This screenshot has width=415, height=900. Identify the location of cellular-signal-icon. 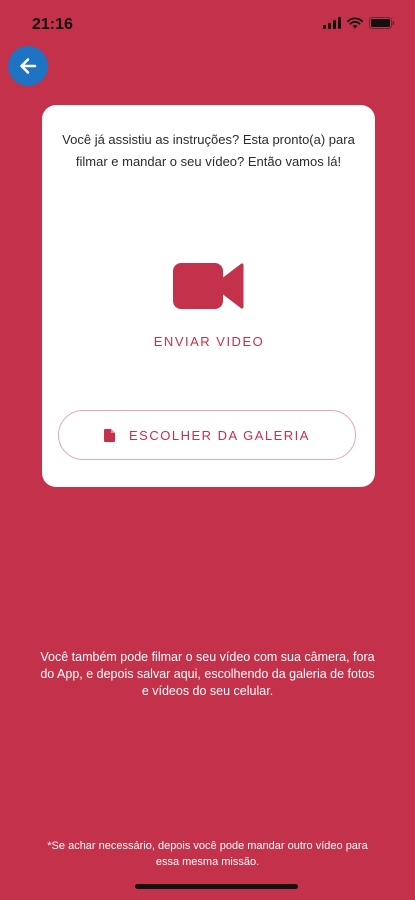
(332, 23).